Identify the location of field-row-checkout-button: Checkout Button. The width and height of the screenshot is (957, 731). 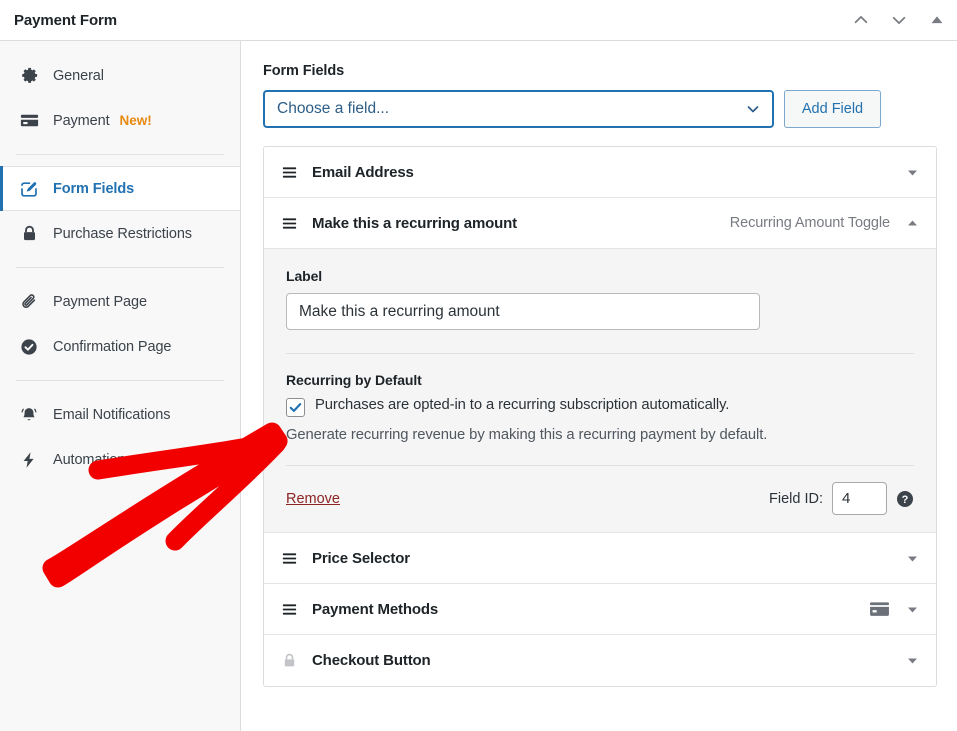
(600, 660).